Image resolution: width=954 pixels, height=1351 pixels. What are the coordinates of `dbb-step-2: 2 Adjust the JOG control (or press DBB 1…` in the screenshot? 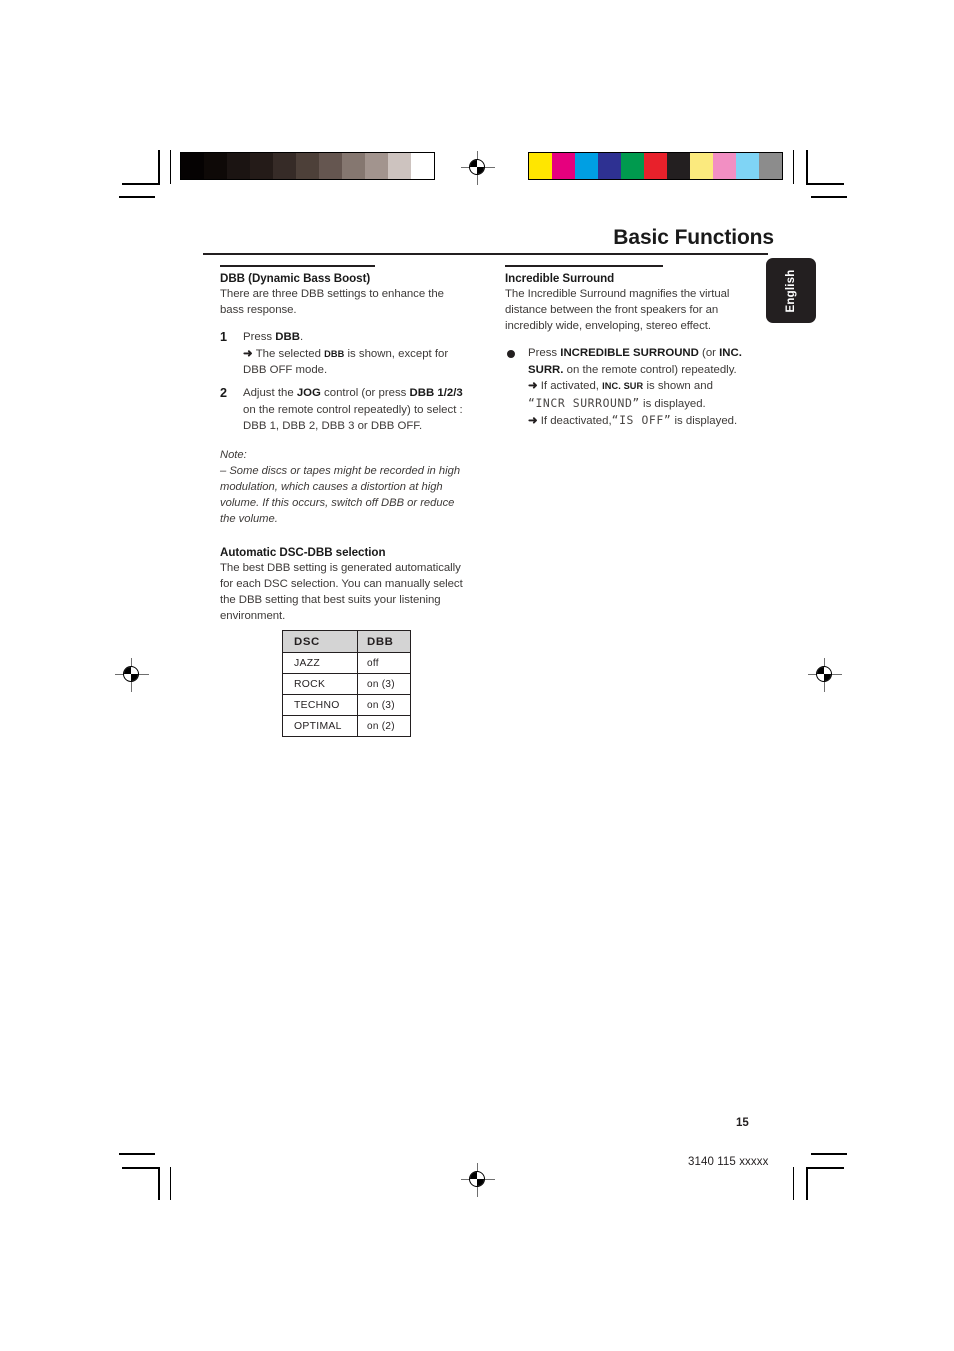 It's located at (344, 409).